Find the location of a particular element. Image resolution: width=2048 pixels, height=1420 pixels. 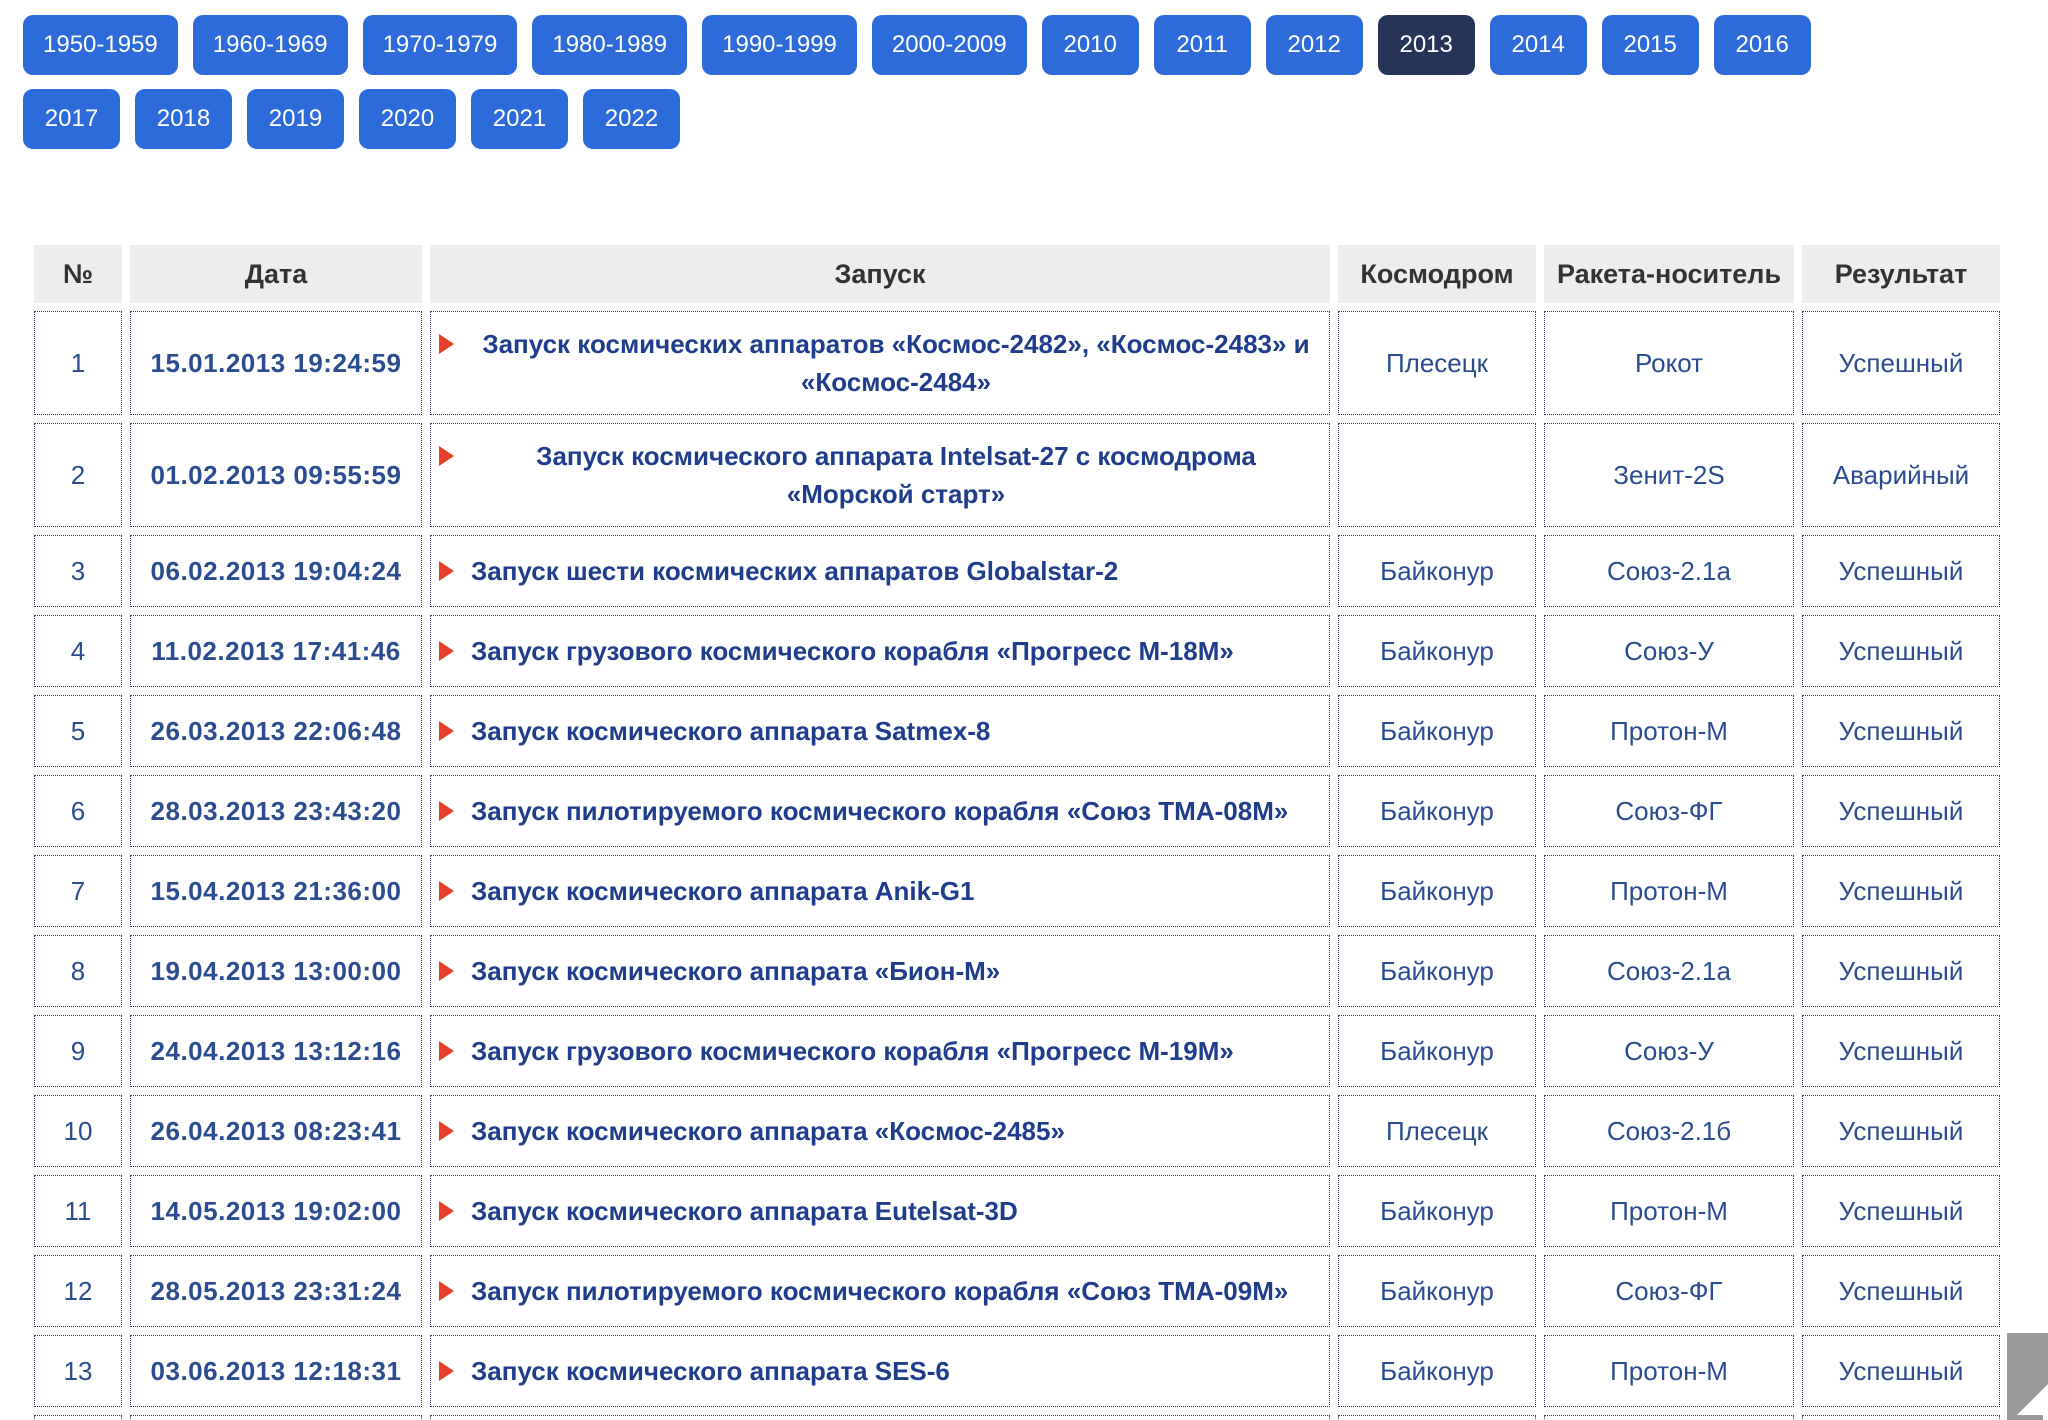

year-filter-button-1960-1969: 1960-1969 is located at coordinates (270, 45).